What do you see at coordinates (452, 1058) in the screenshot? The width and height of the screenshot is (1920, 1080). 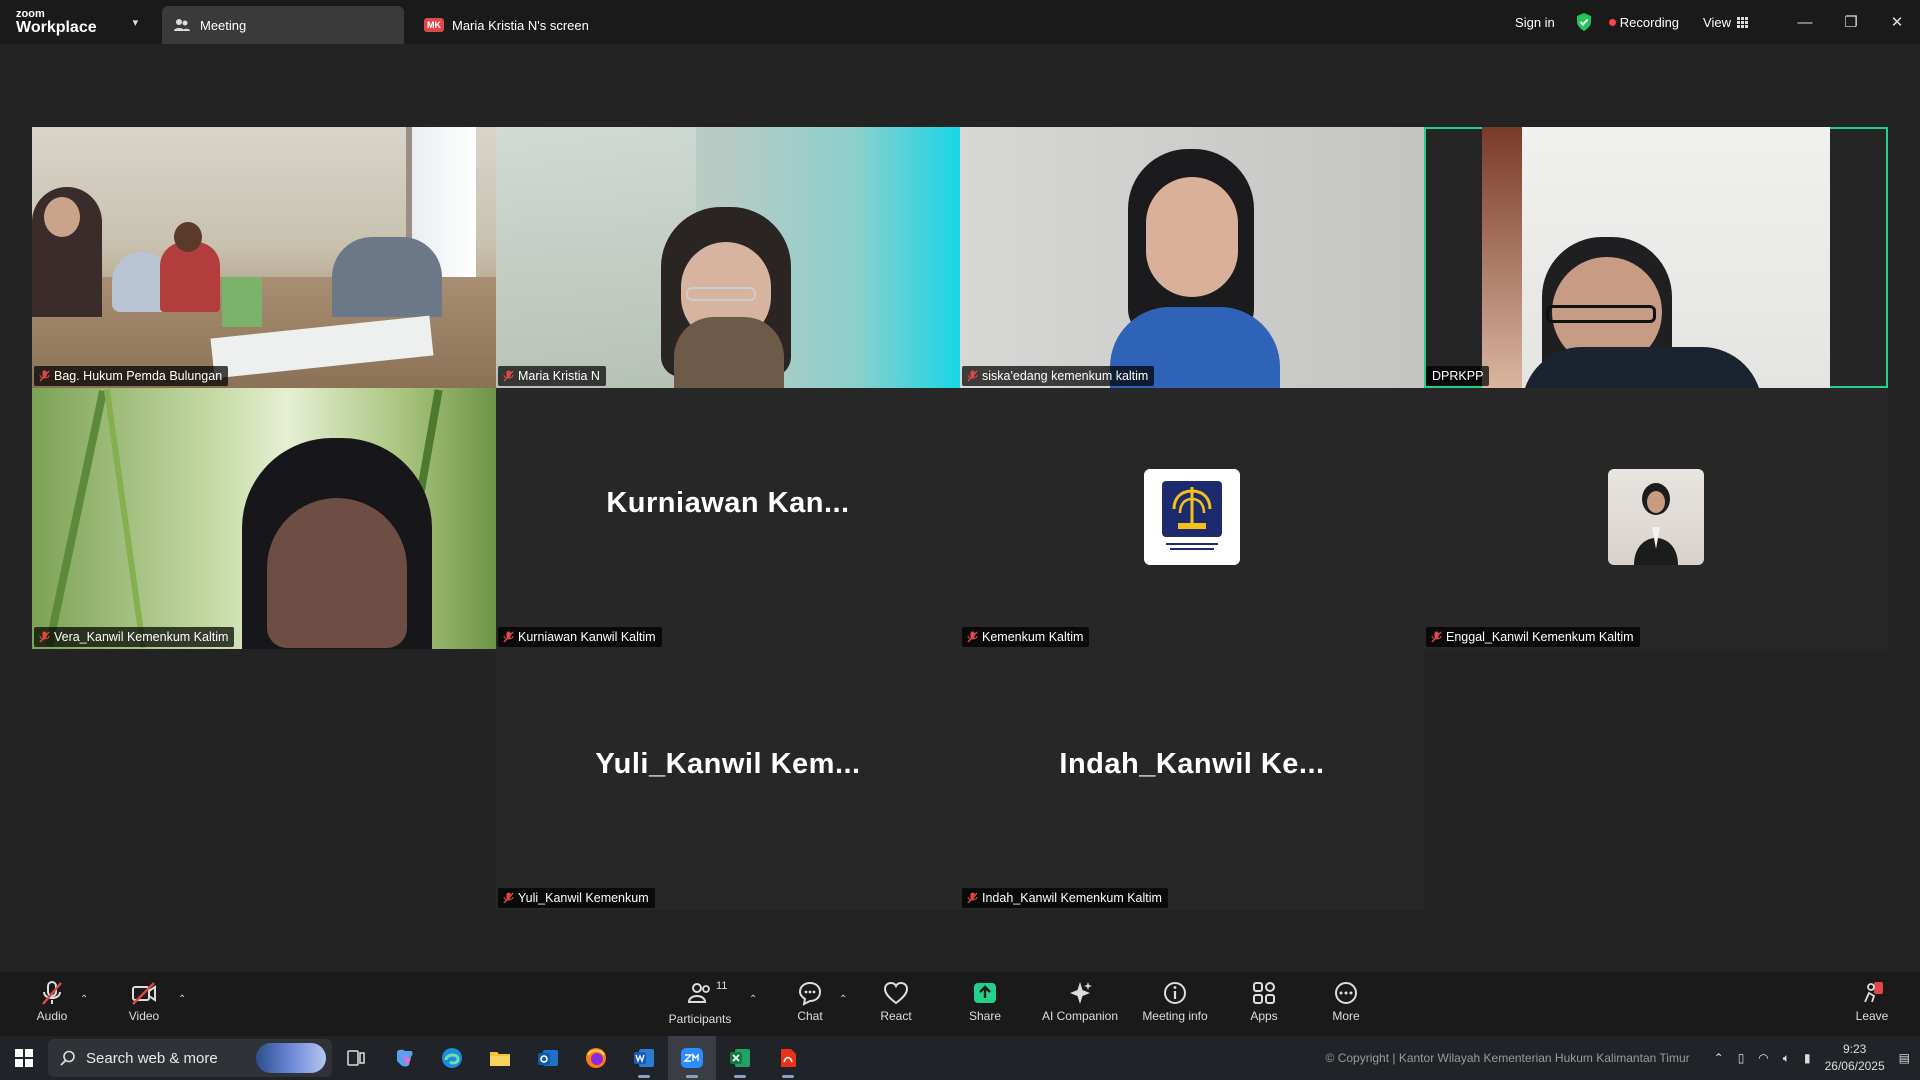 I see `edge-browser-icon` at bounding box center [452, 1058].